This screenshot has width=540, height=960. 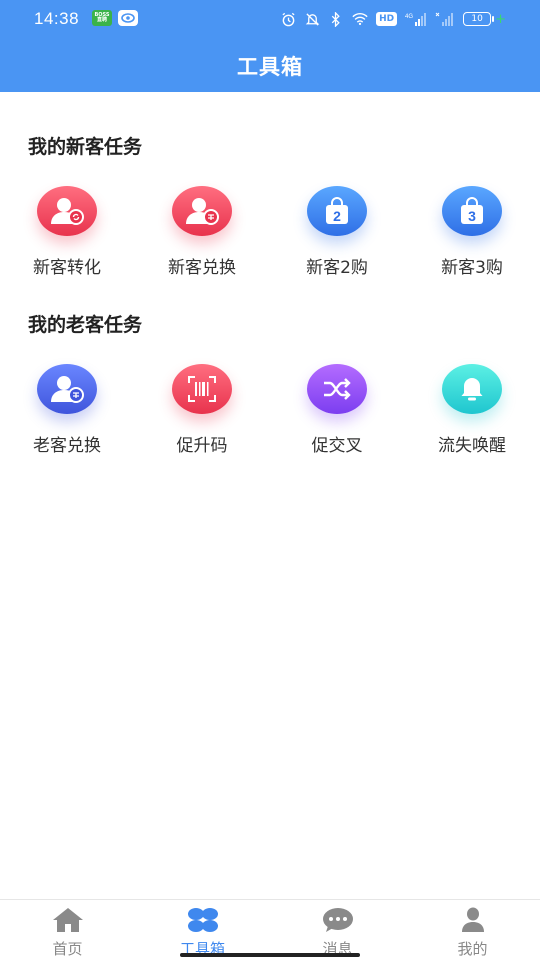 What do you see at coordinates (67, 211) in the screenshot?
I see `user-convert-icon` at bounding box center [67, 211].